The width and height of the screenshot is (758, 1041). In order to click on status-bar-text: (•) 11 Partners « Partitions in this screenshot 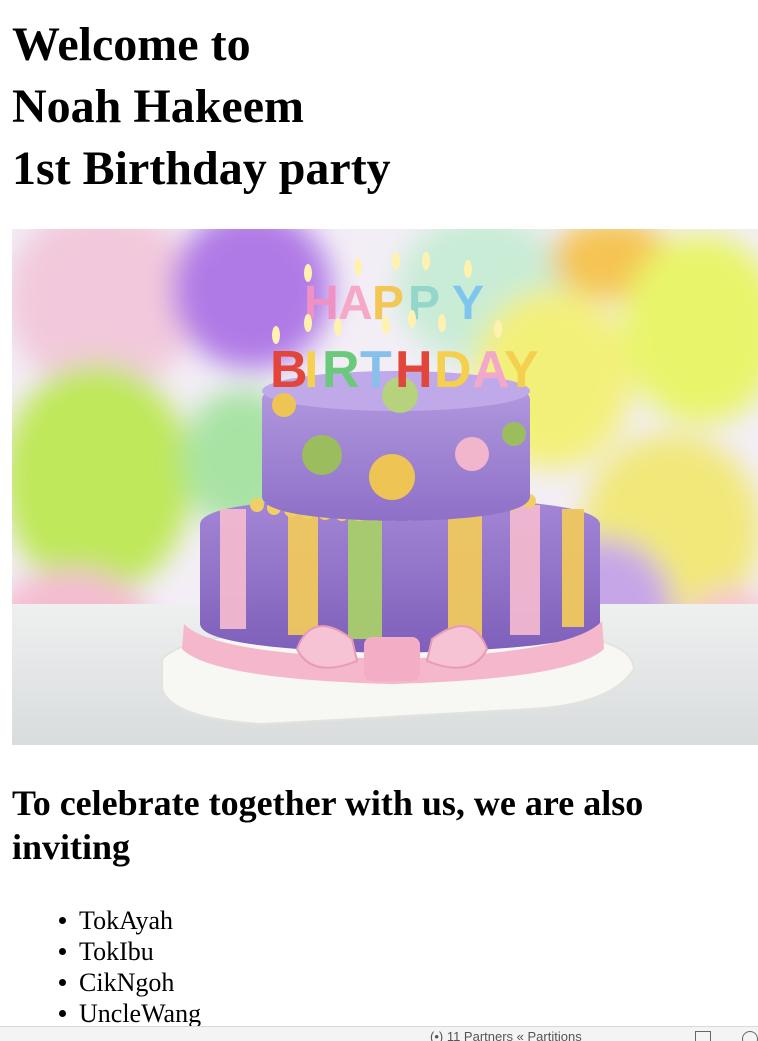, I will do `click(506, 1035)`.